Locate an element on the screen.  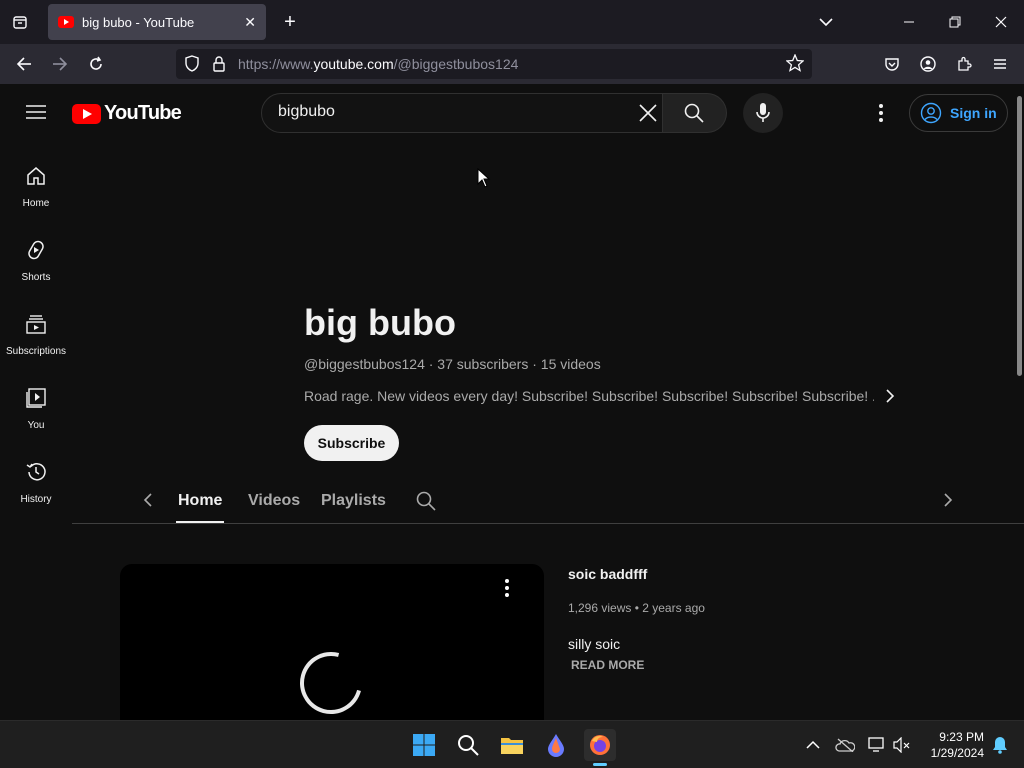
guide-menu-icon is located at coordinates (36, 114).